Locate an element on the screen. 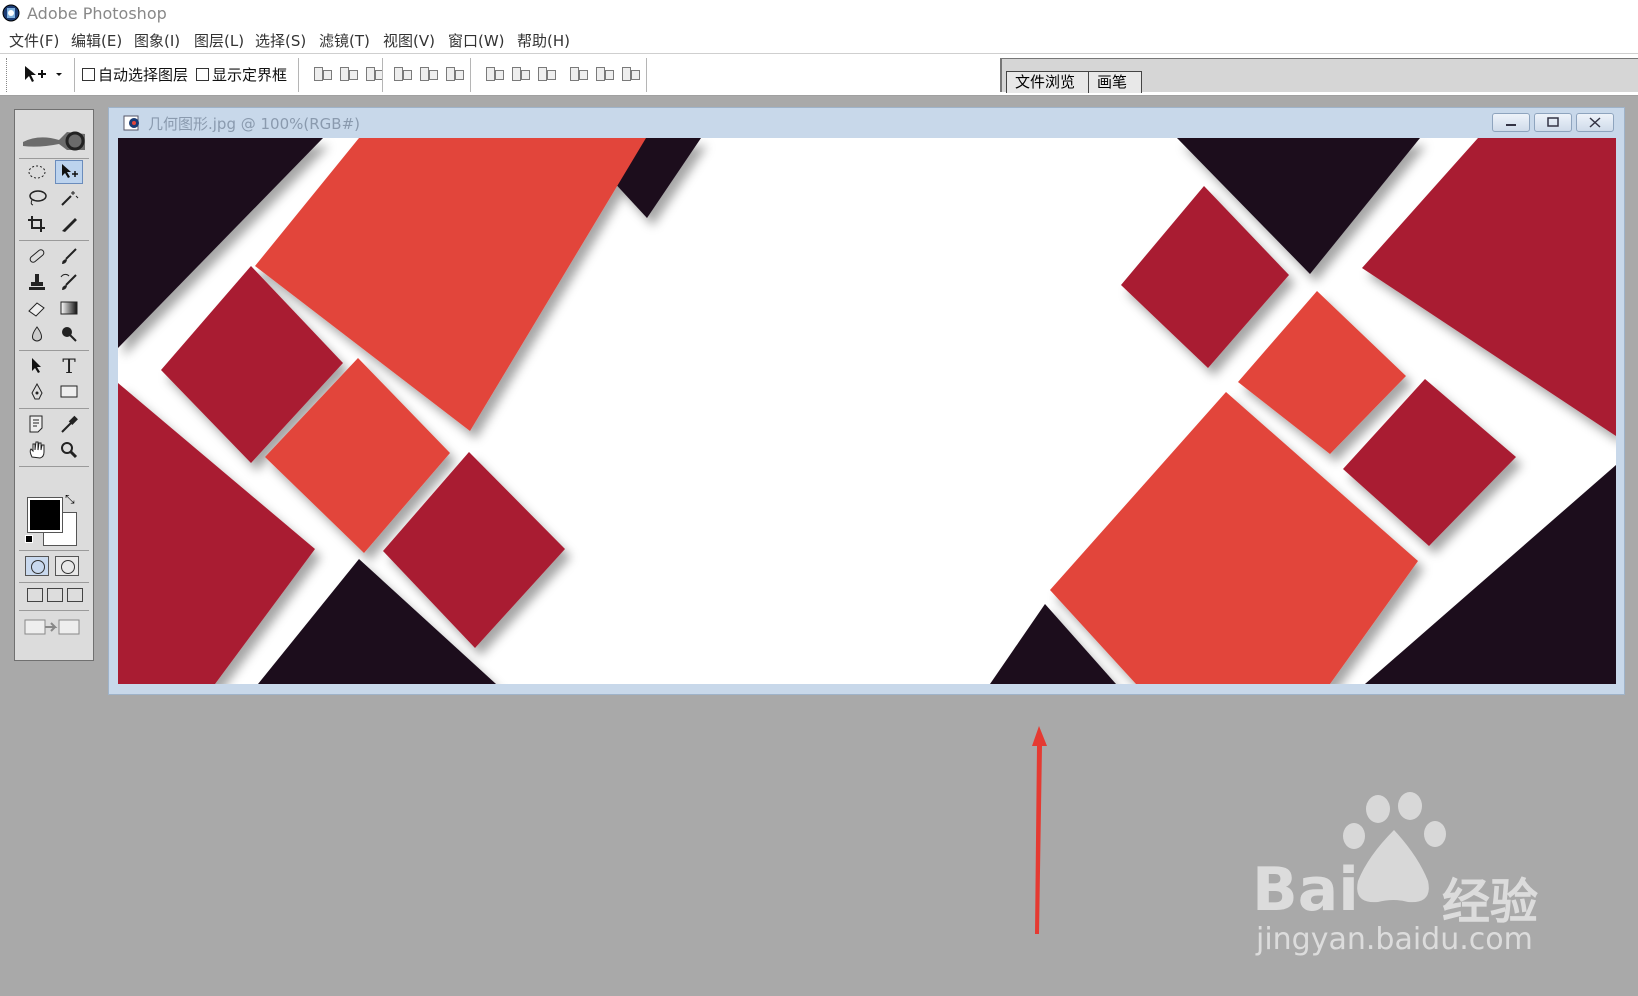  auto-select-layer-checkbox is located at coordinates (88, 74).